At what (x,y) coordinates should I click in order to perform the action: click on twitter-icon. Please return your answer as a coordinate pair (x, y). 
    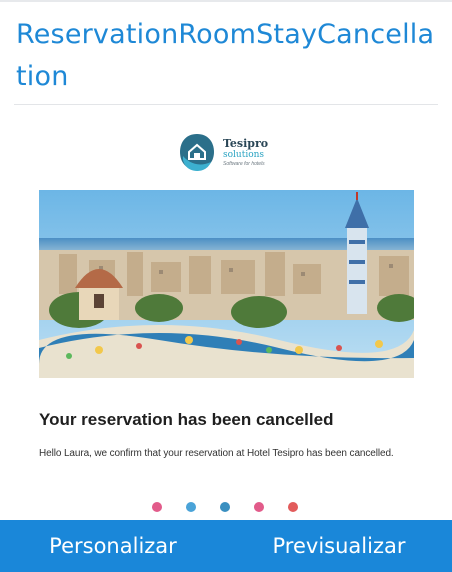
    Looking at the image, I should click on (191, 507).